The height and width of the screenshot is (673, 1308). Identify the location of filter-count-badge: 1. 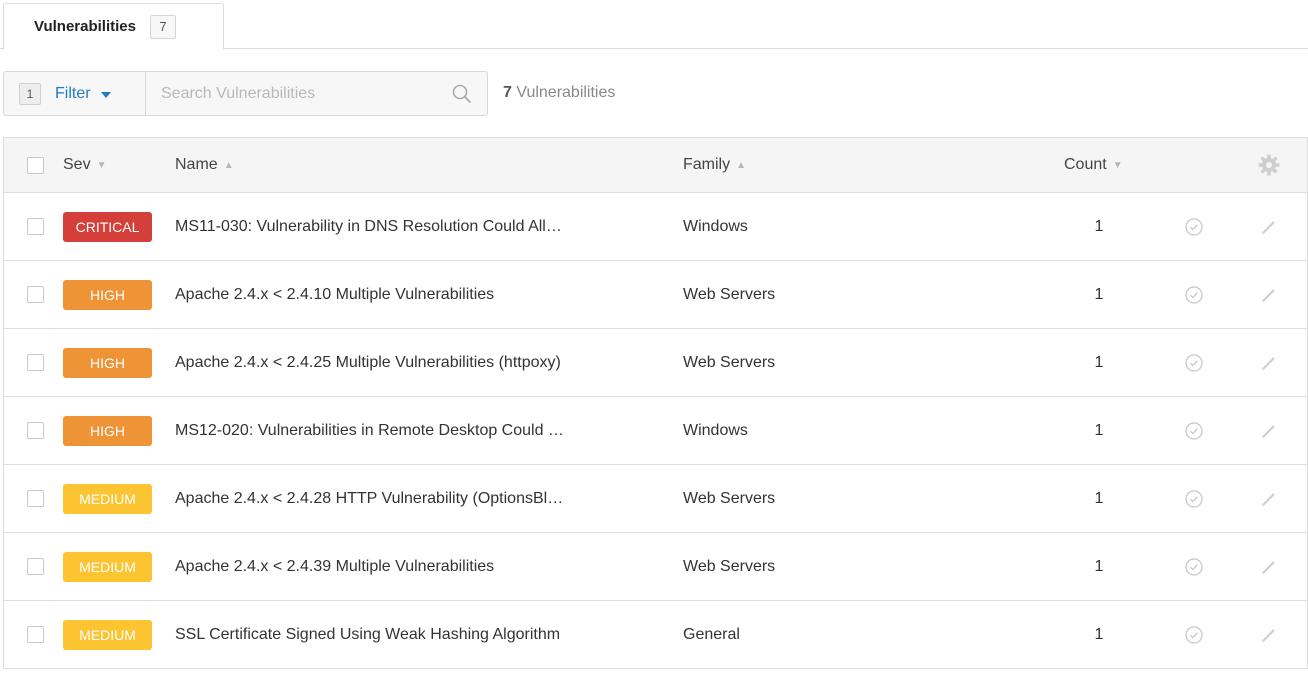
(30, 93).